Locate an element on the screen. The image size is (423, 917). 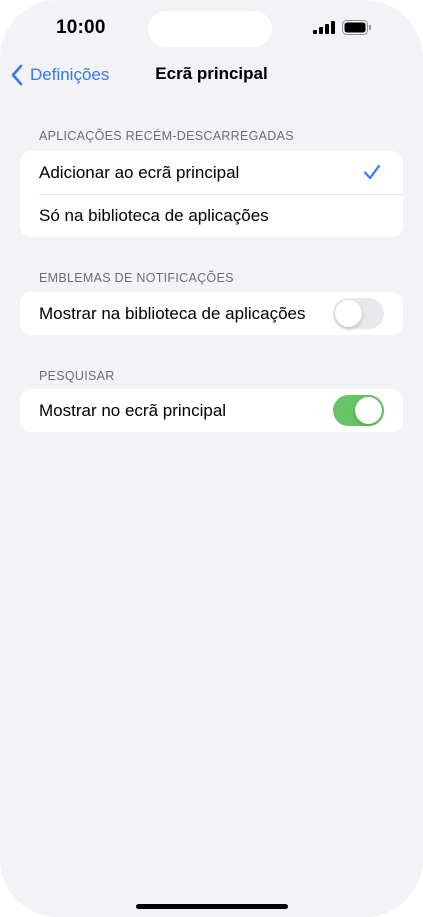
section-header-new-apps: APLICAÇÕES RECÉM-DESCARREGADAS is located at coordinates (166, 136).